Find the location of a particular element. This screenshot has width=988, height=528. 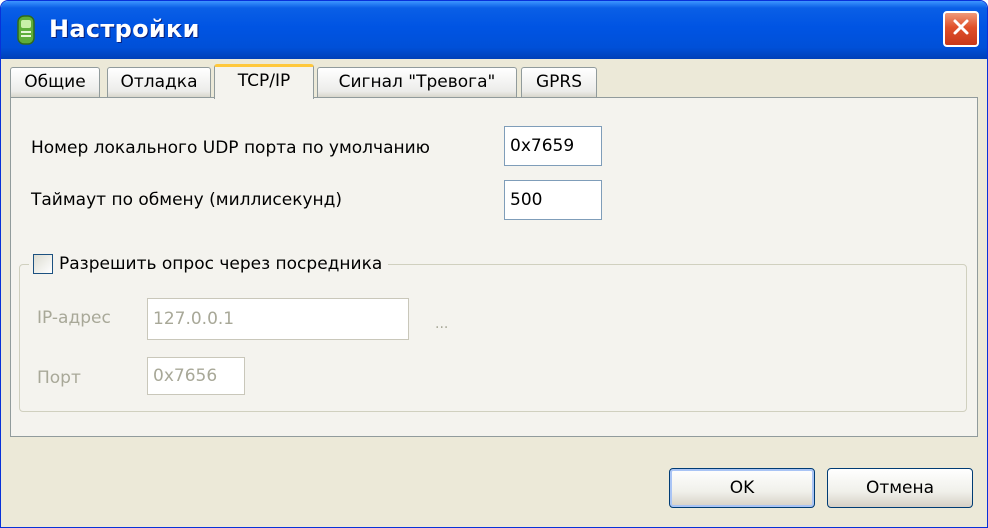

tab-tcpip: TCP/IP is located at coordinates (264, 81).